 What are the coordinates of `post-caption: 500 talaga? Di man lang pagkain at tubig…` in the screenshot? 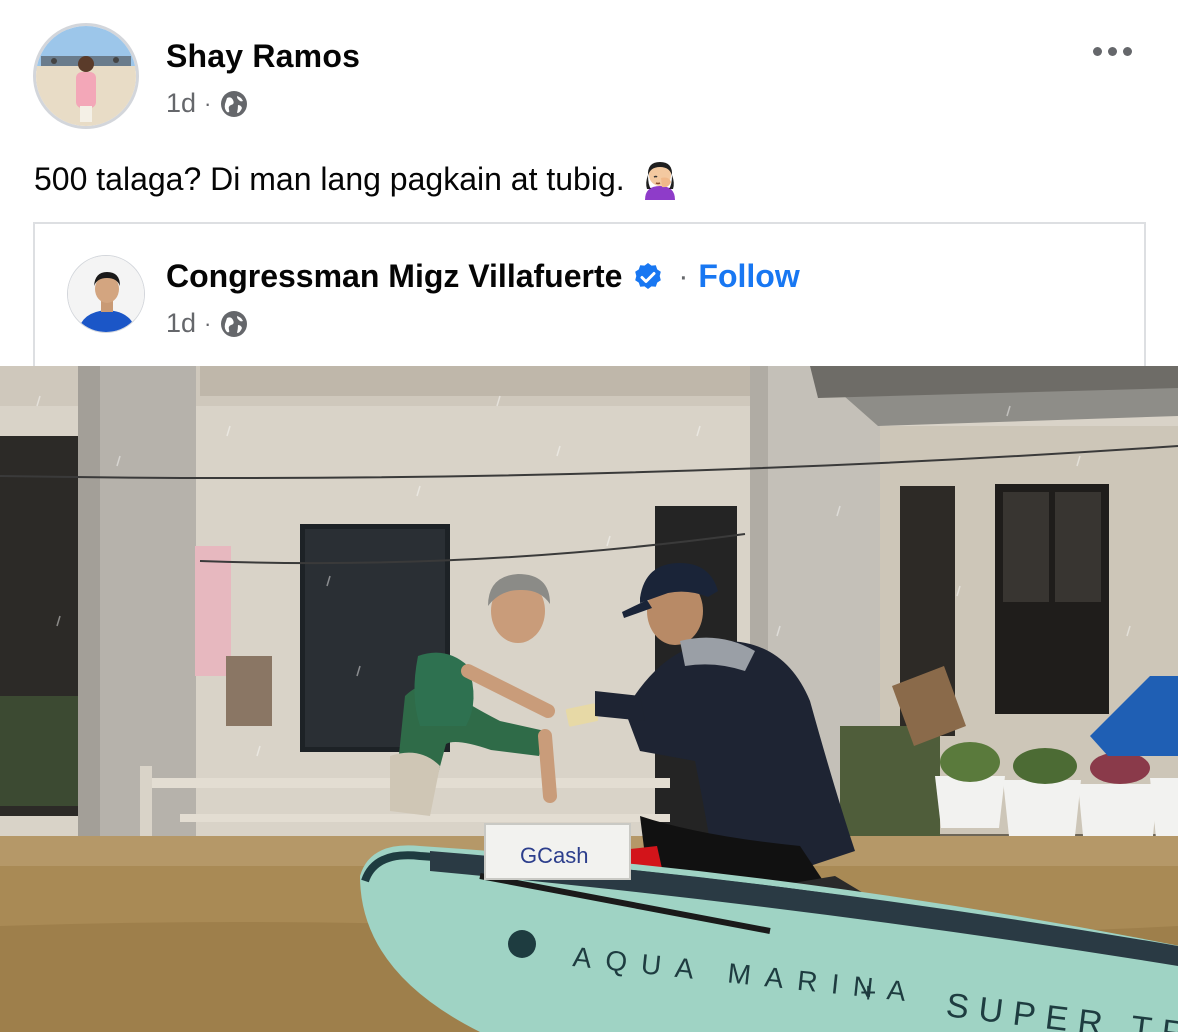 It's located at (358, 179).